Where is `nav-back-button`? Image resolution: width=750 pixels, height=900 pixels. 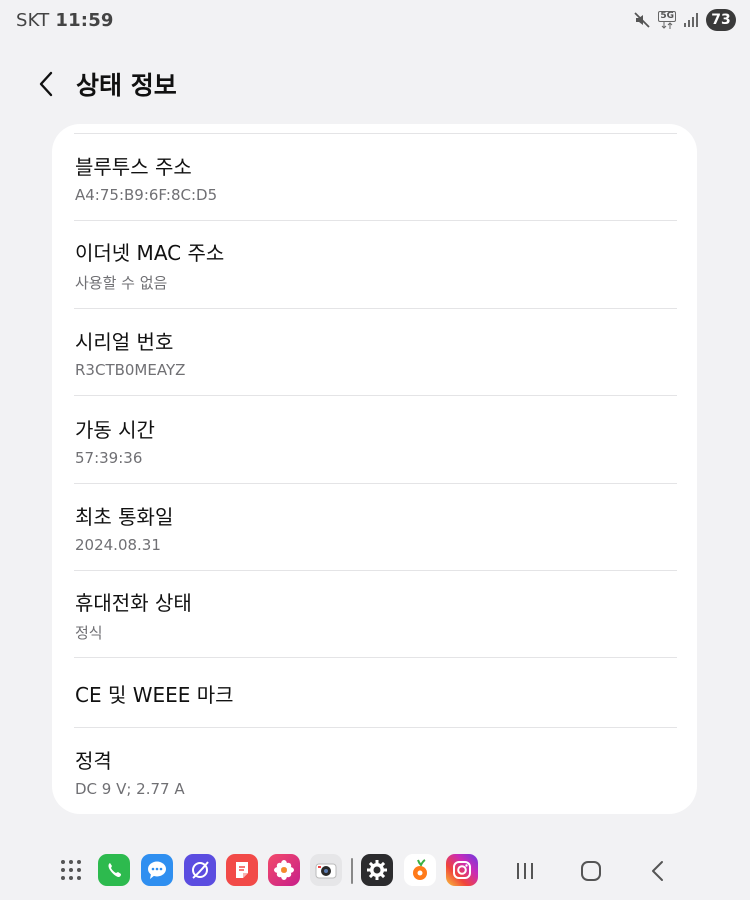 nav-back-button is located at coordinates (658, 871).